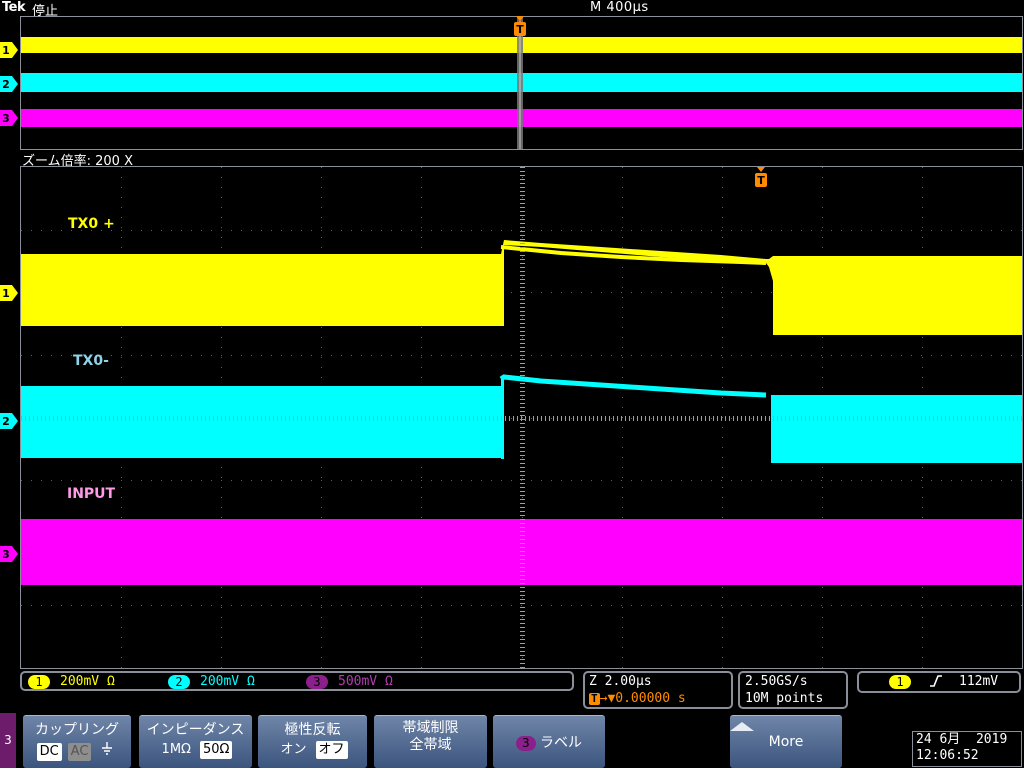 The image size is (1024, 768). I want to click on bandwidth-value: 全帯域, so click(430, 745).